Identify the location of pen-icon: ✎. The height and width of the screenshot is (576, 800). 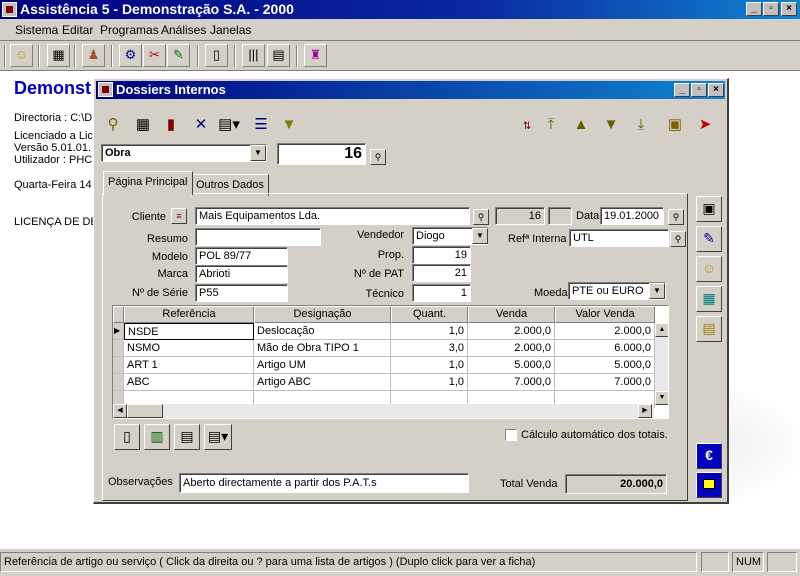
(709, 239).